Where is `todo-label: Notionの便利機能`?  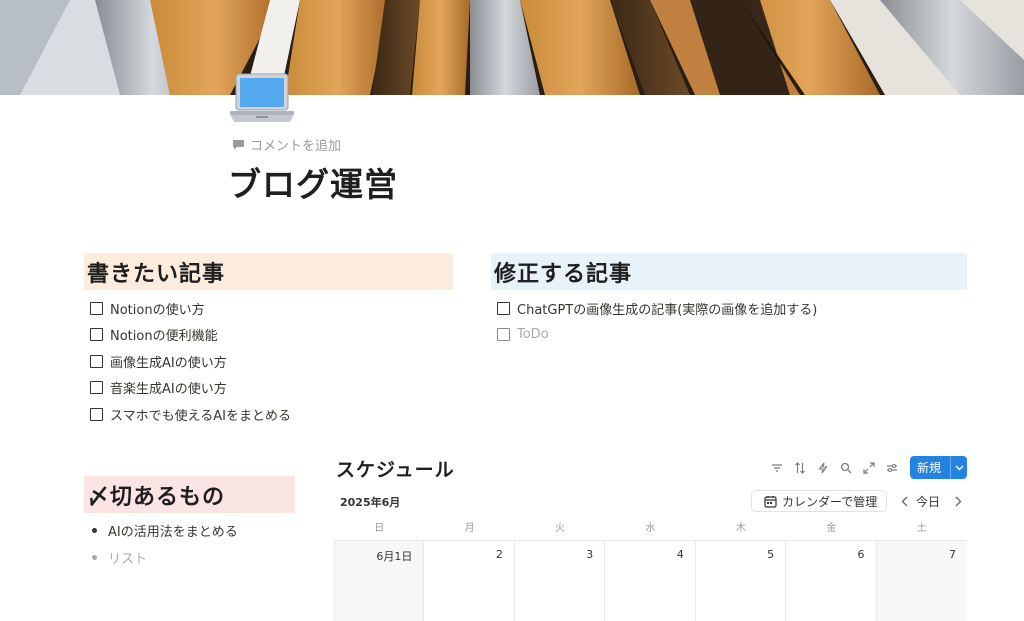
todo-label: Notionの便利機能 is located at coordinates (164, 337).